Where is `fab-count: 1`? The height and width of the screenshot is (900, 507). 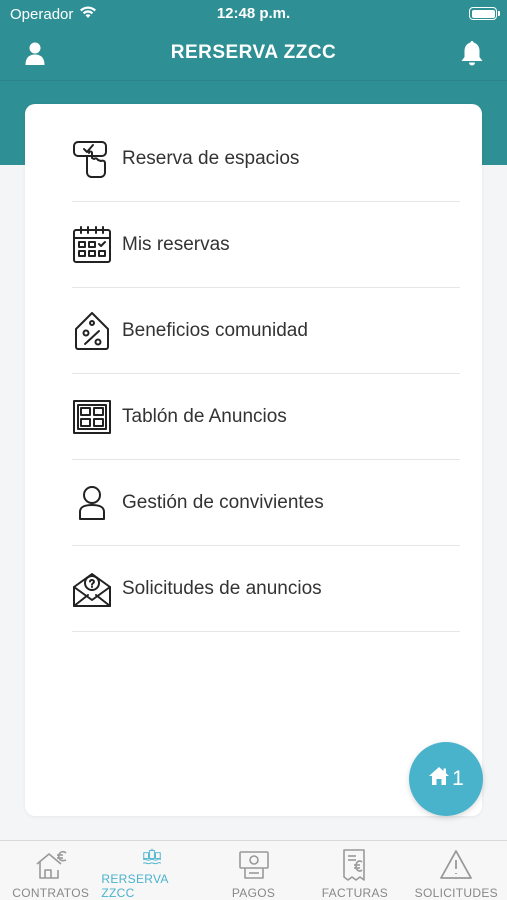 fab-count: 1 is located at coordinates (458, 778).